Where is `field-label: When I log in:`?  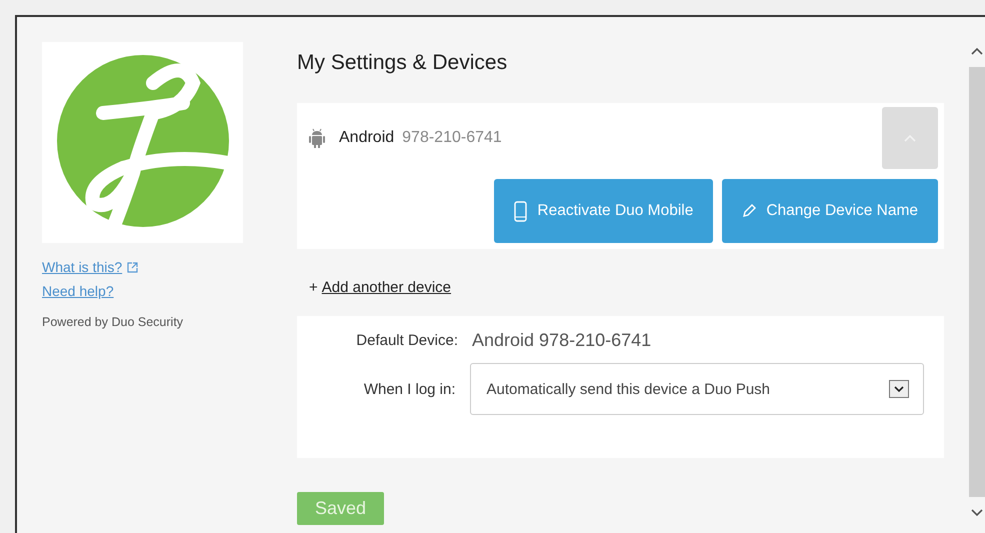 field-label: When I log in: is located at coordinates (409, 389).